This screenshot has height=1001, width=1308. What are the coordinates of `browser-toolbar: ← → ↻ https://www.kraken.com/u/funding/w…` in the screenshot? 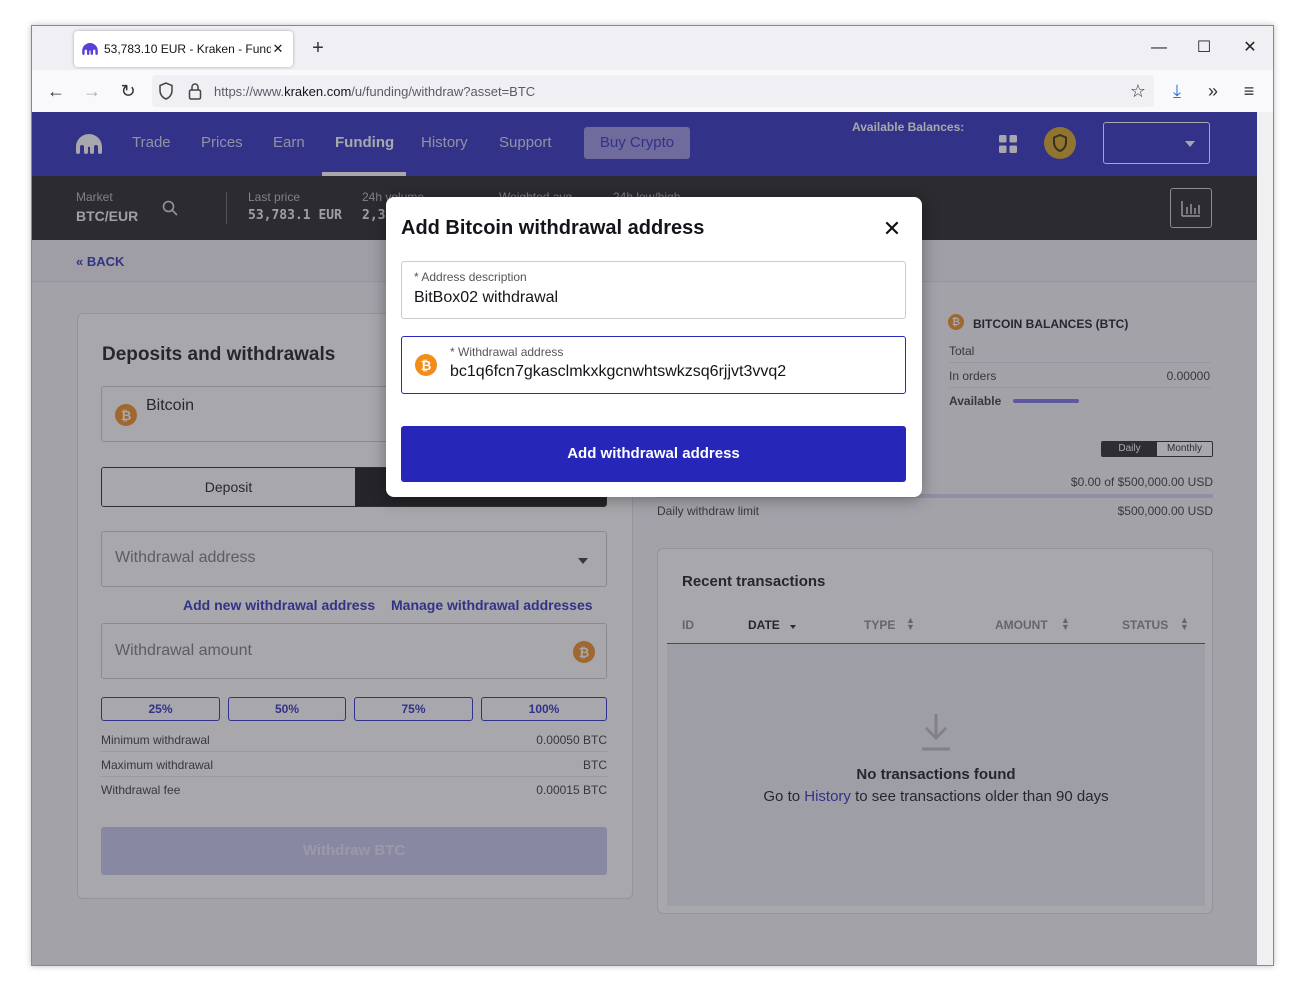 It's located at (652, 91).